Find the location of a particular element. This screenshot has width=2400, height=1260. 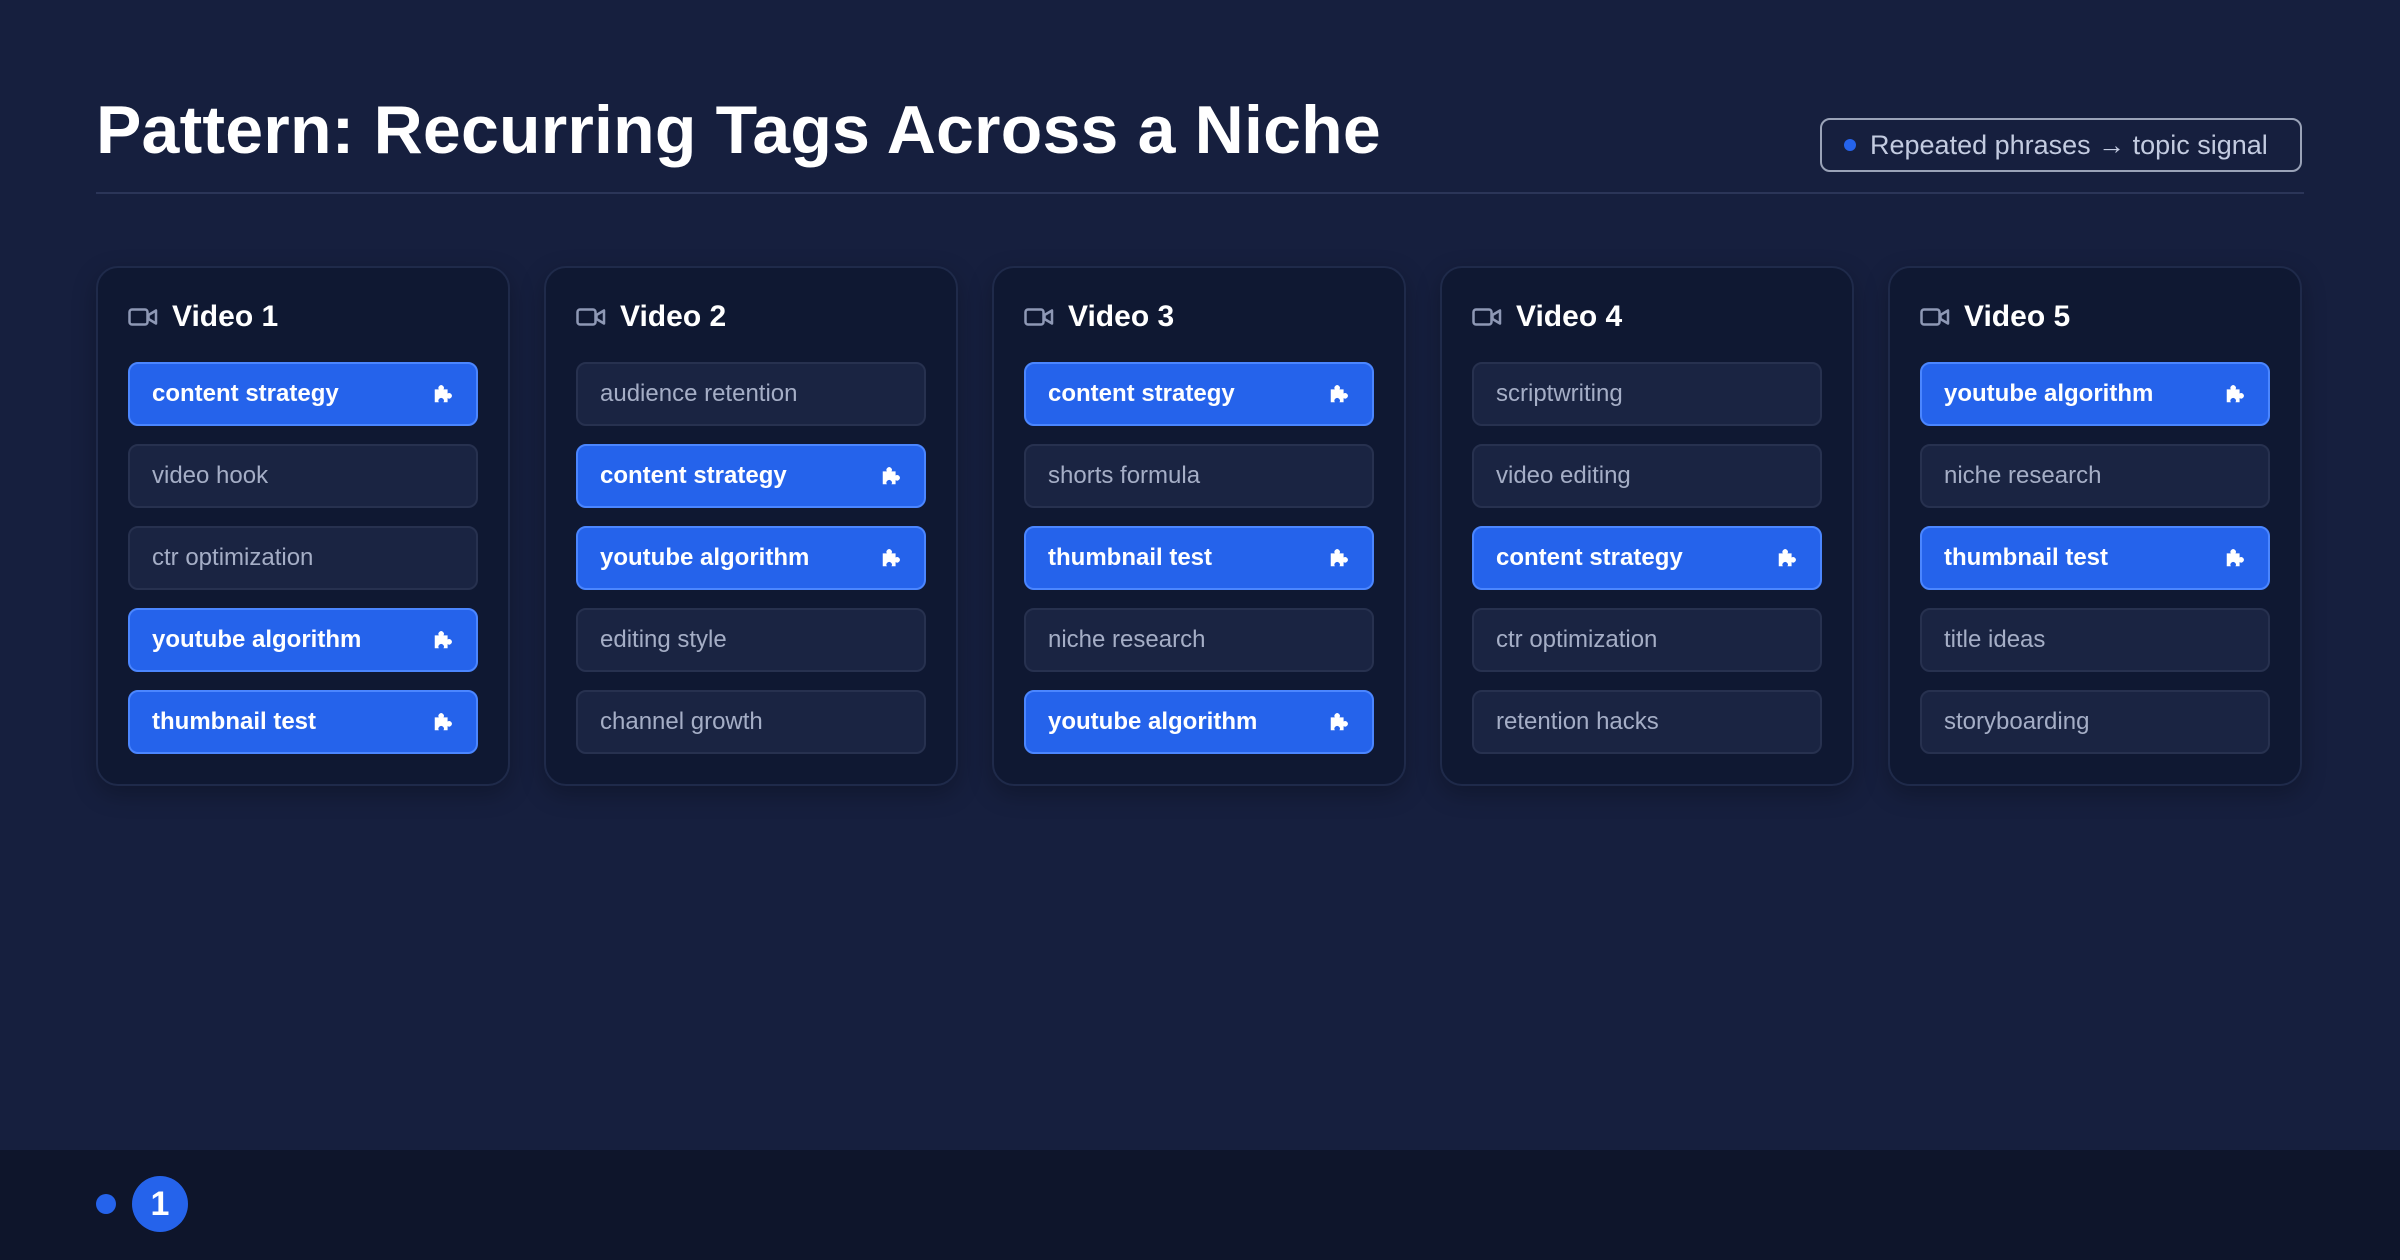

tag-item: retention hacks is located at coordinates (1647, 722).